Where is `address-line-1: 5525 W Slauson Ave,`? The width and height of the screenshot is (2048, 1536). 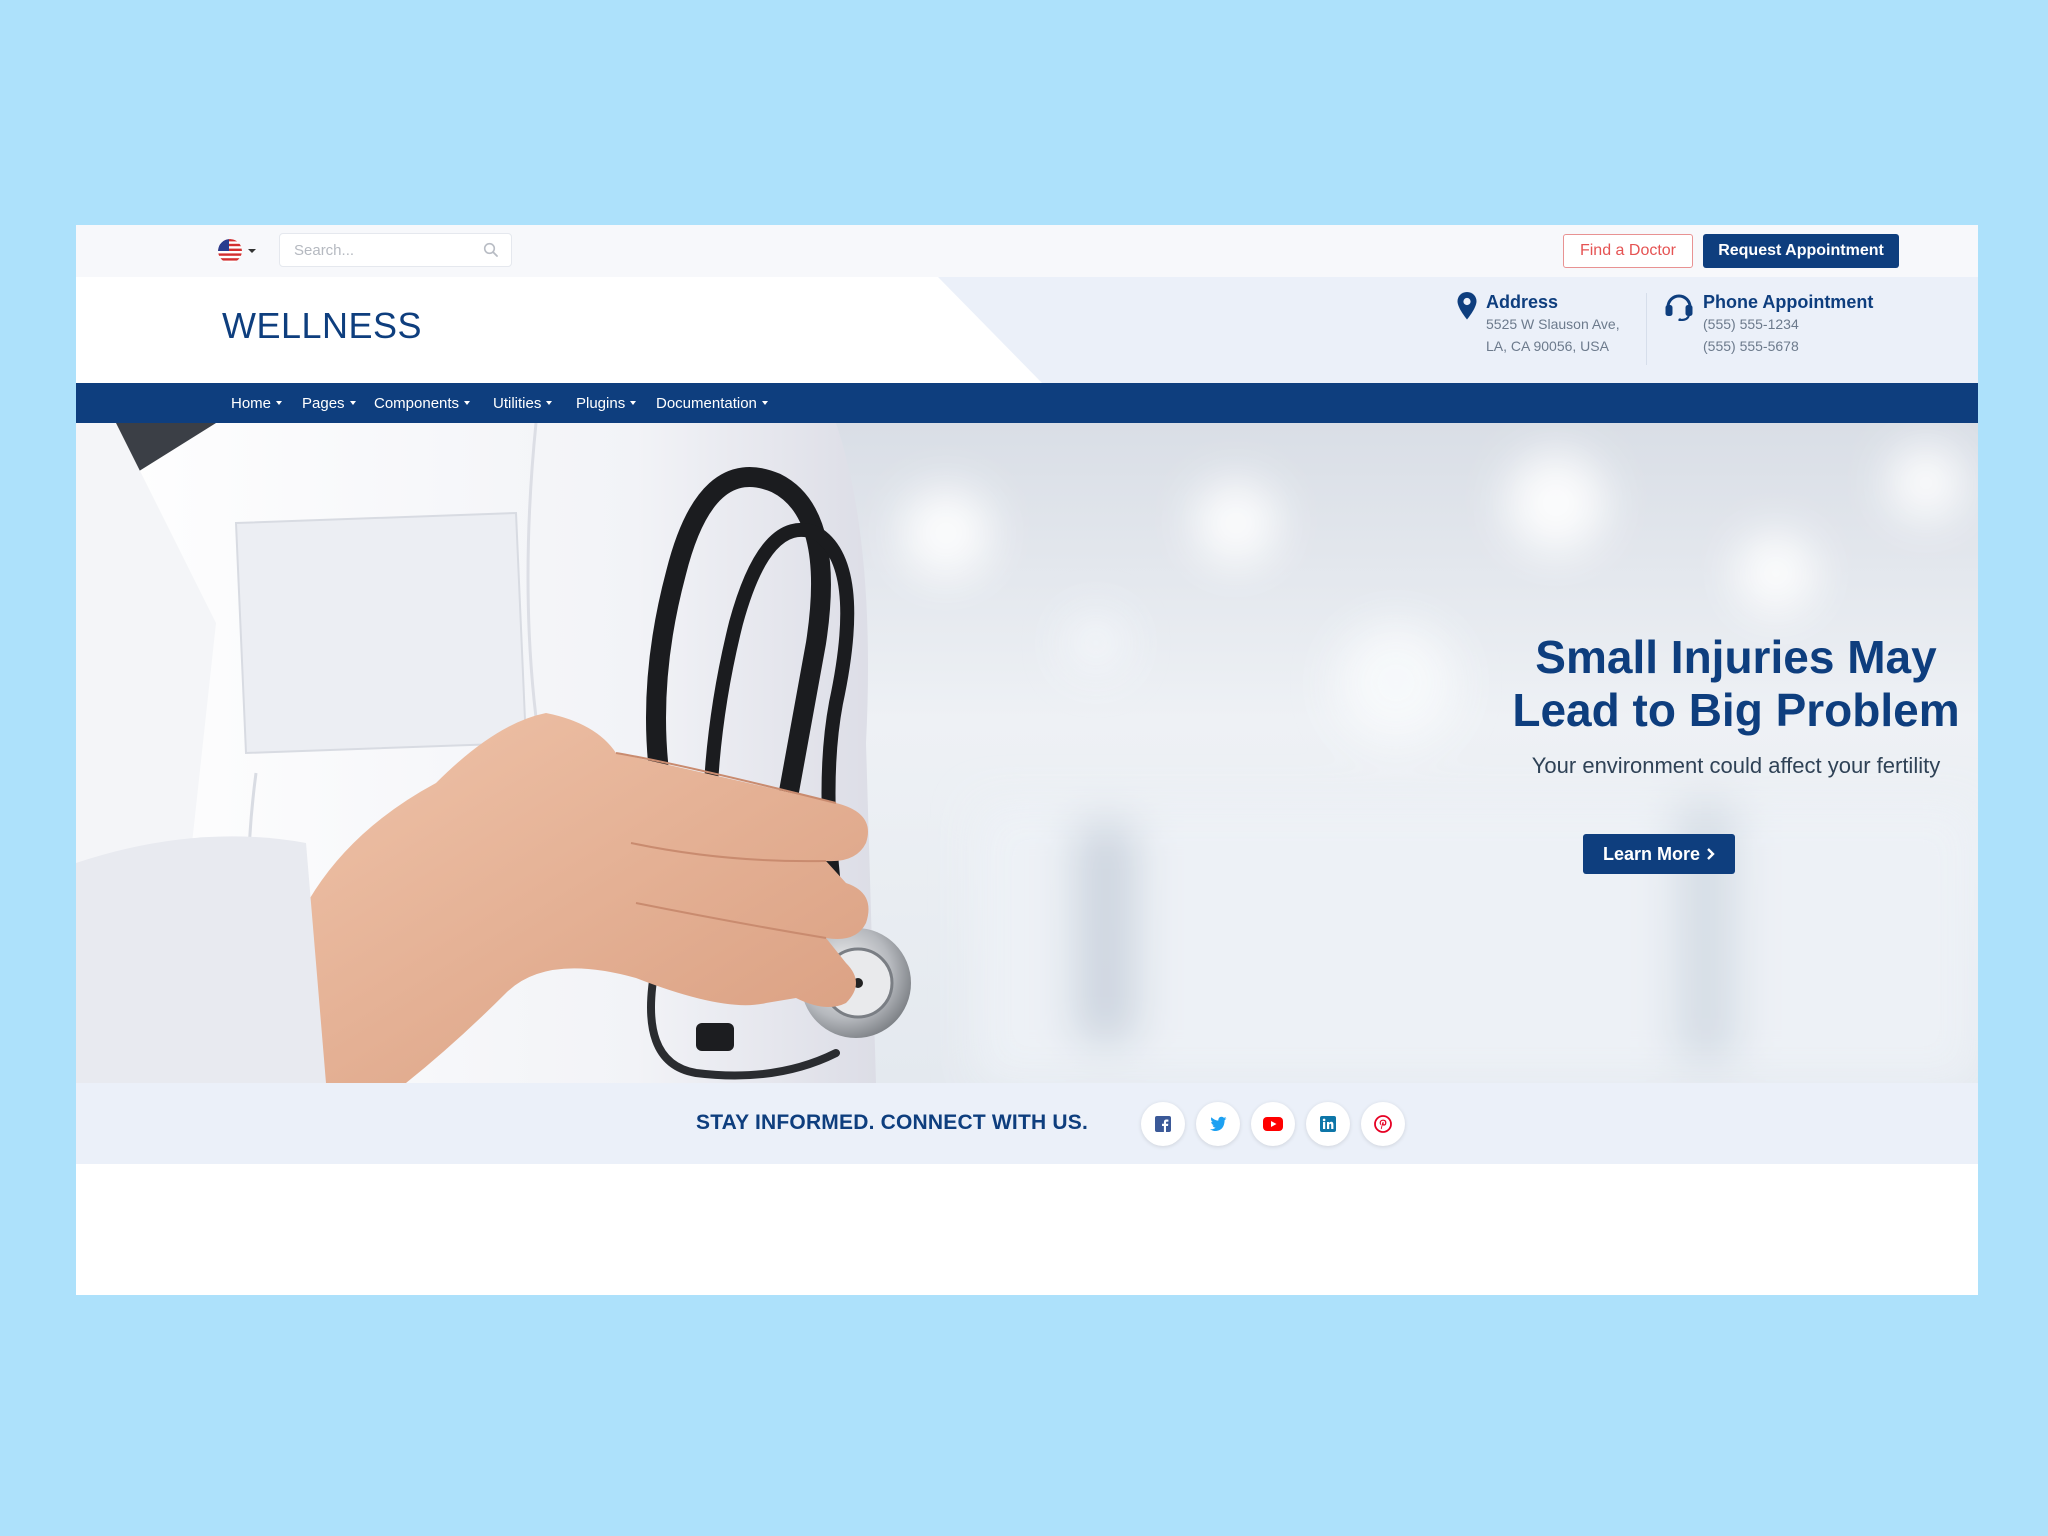 address-line-1: 5525 W Slauson Ave, is located at coordinates (1553, 324).